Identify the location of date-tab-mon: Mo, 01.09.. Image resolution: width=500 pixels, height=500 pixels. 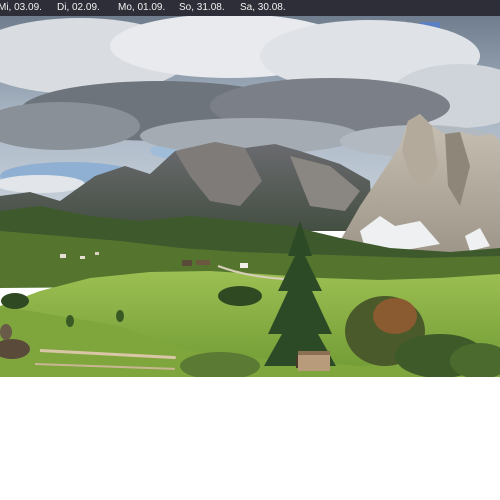
(141, 8).